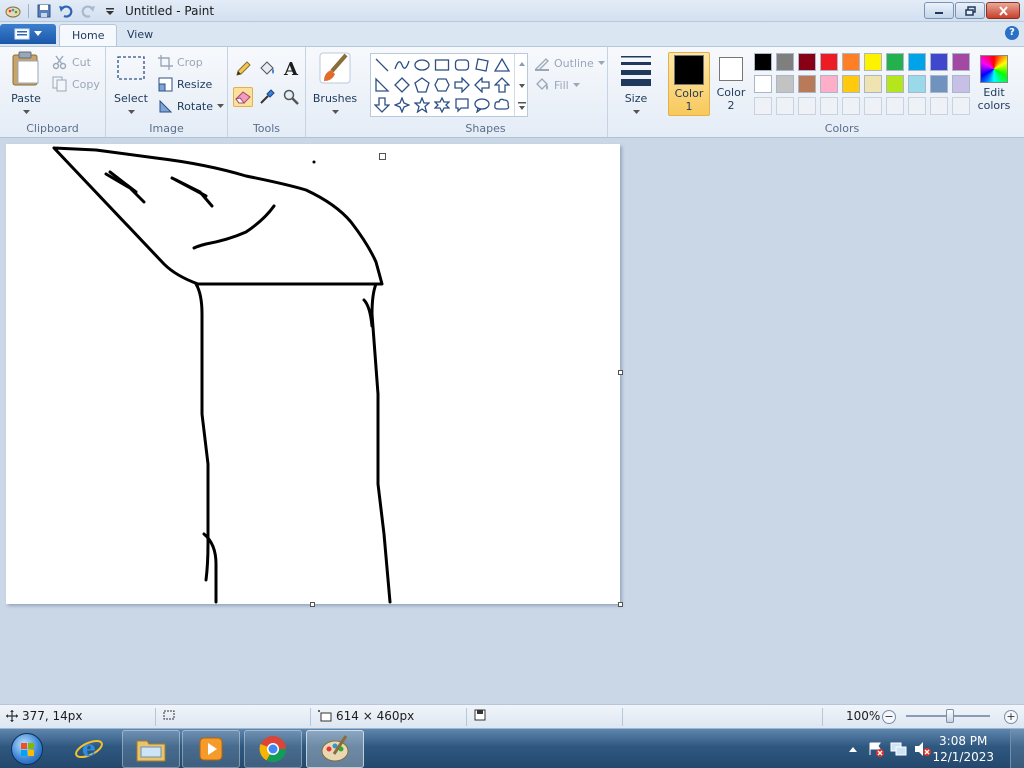  I want to click on paint-app-icon, so click(13, 11).